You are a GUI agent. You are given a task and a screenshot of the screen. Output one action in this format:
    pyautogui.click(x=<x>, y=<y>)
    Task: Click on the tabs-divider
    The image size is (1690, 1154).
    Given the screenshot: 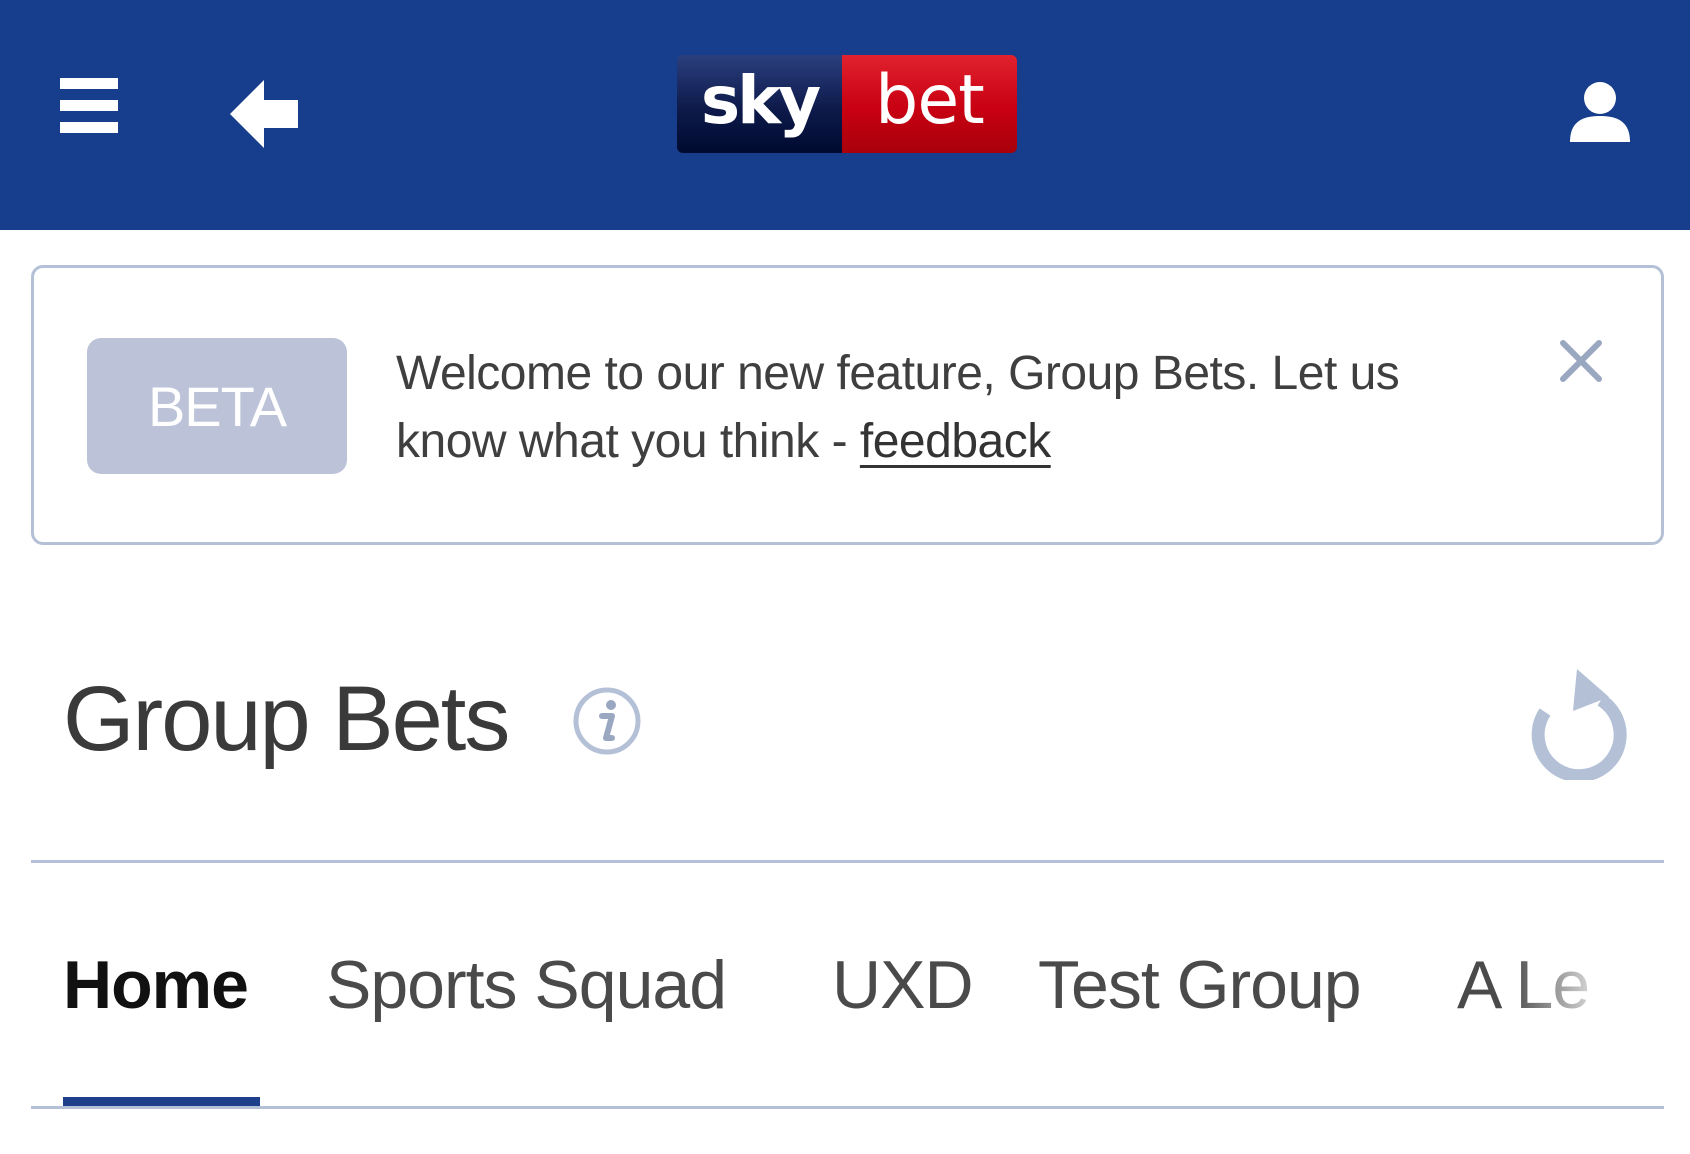 What is the action you would take?
    pyautogui.click(x=847, y=1107)
    